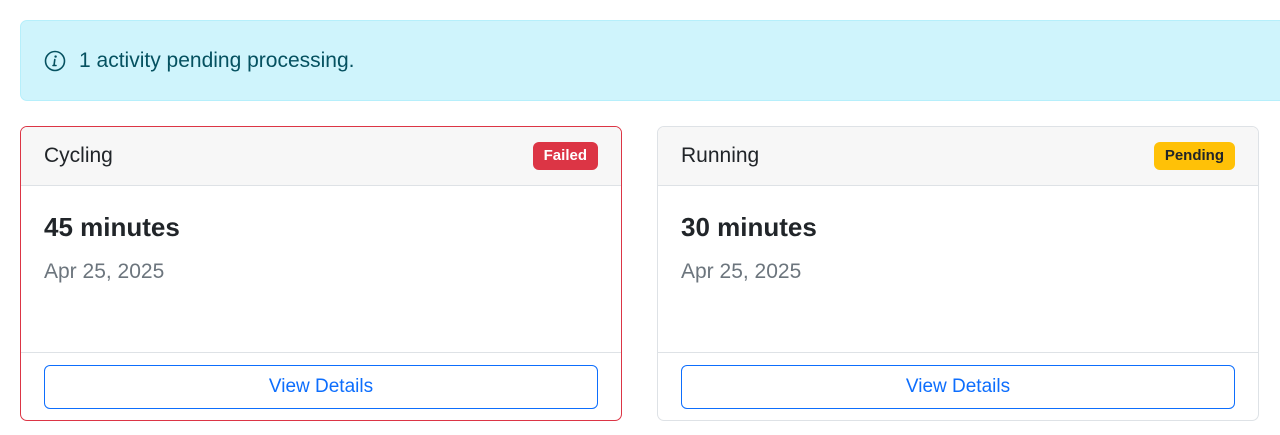 Image resolution: width=1280 pixels, height=435 pixels. Describe the element at coordinates (749, 227) in the screenshot. I see `activity-duration: 30 minutes` at that location.